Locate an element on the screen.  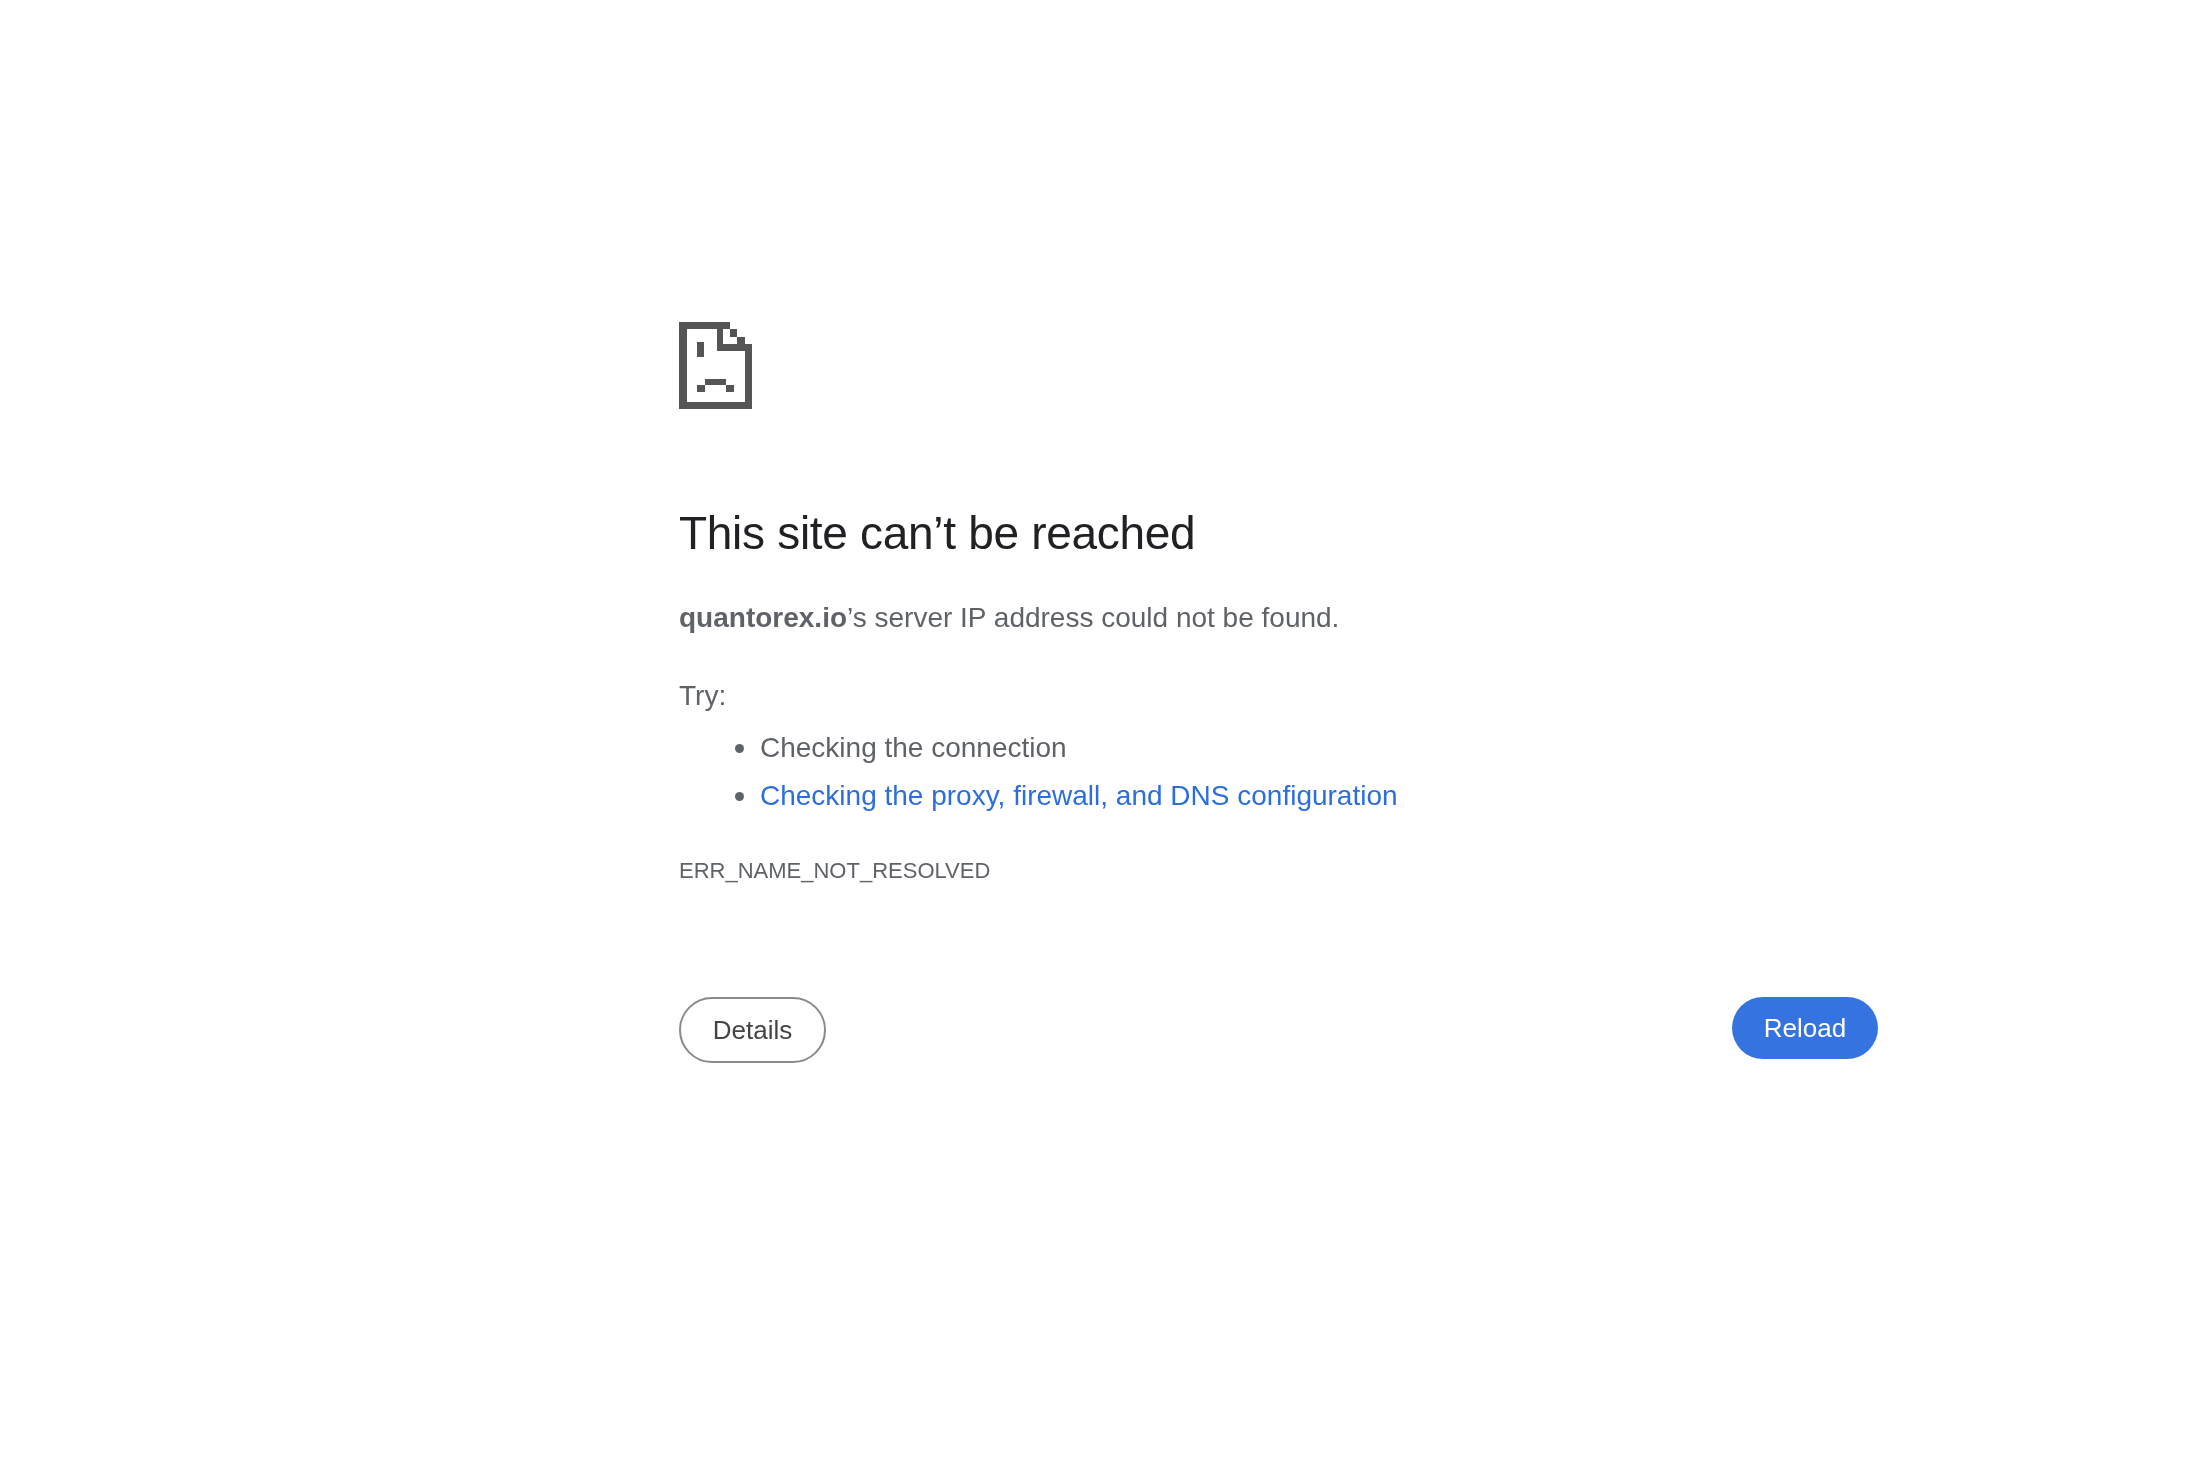
page-heading: This site can’t be reached is located at coordinates (938, 533).